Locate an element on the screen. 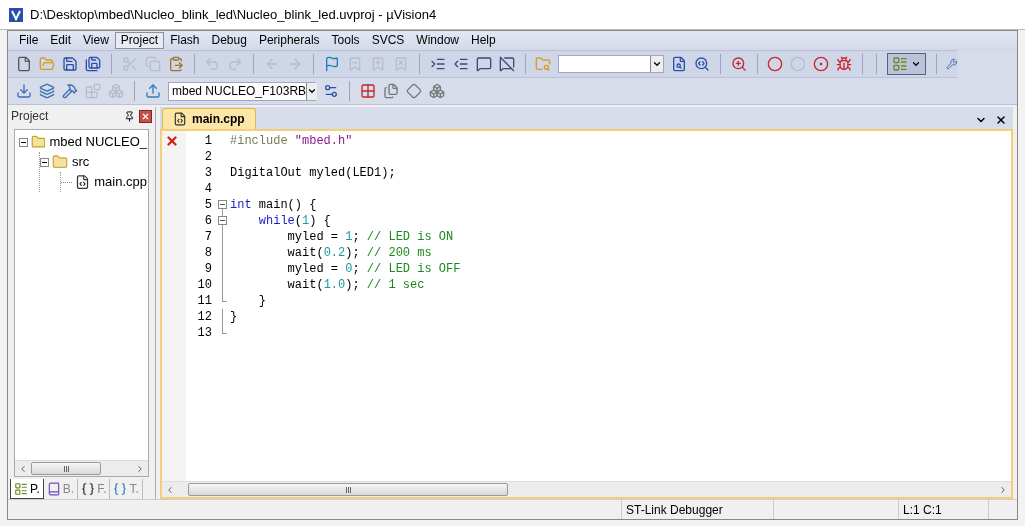 The image size is (1025, 526). tree-item: main.cpp is located at coordinates (120, 182).